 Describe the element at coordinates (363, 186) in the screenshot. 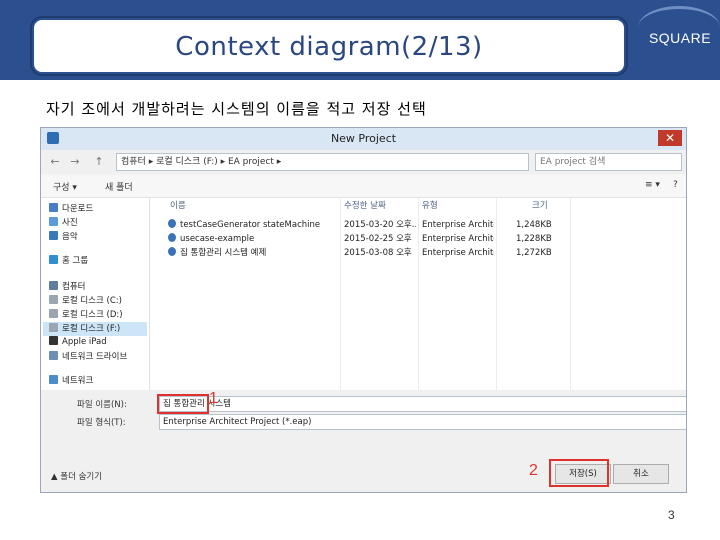

I see `dialog-toolbar: 구성 ▾ 새 폴더 ≡ ▾ ?` at that location.